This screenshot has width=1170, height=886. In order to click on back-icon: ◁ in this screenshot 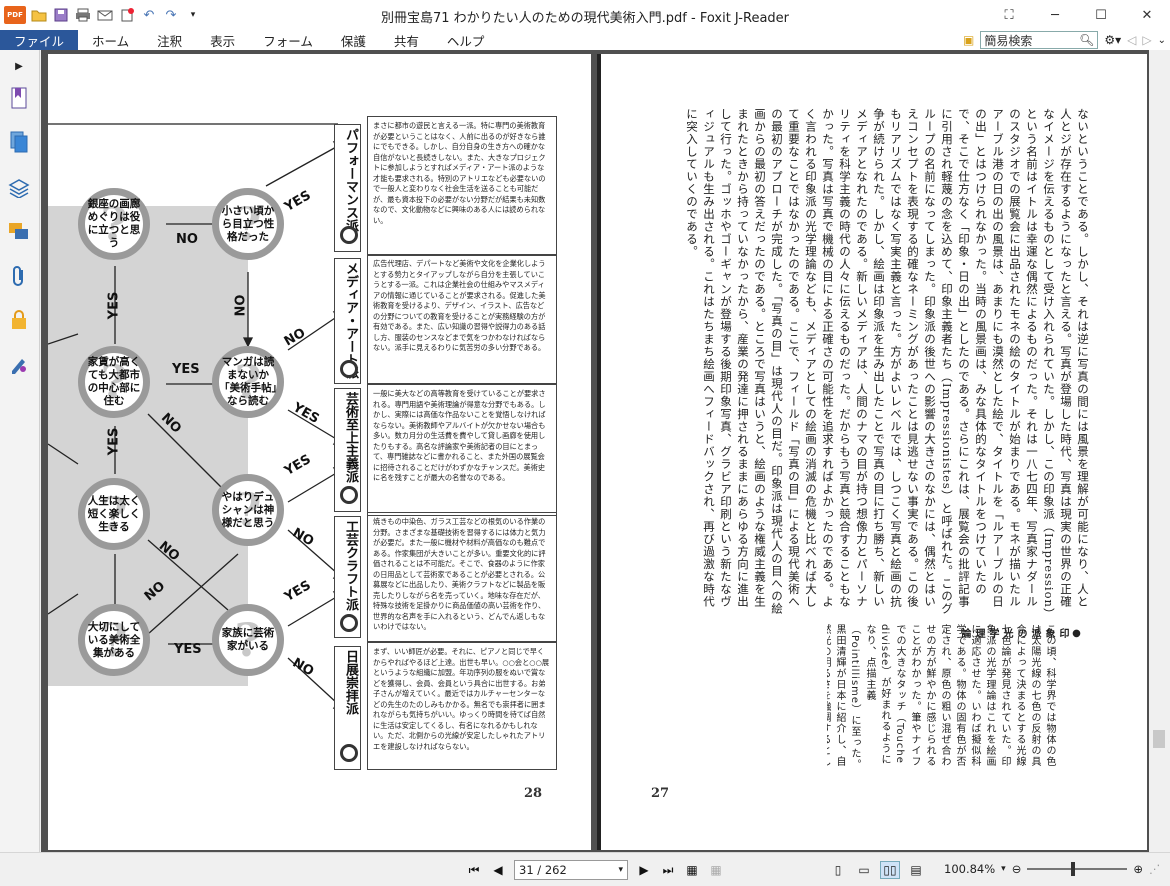, I will do `click(1131, 40)`.